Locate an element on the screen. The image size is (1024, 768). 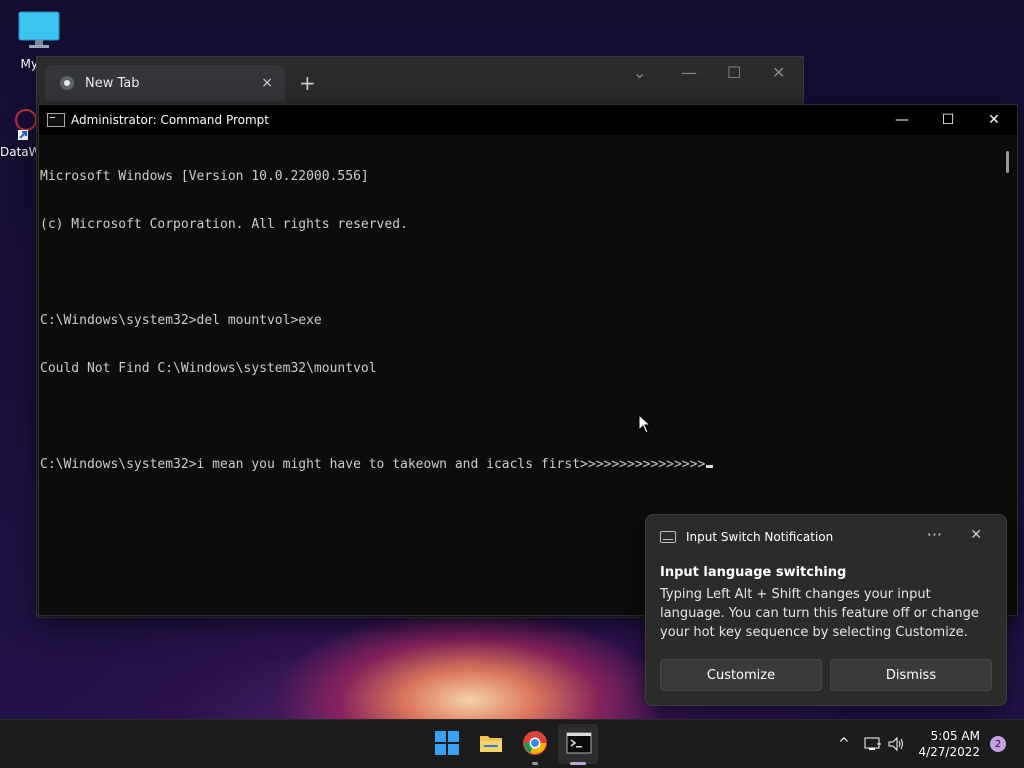
cmd-minimize-button: — is located at coordinates (902, 120).